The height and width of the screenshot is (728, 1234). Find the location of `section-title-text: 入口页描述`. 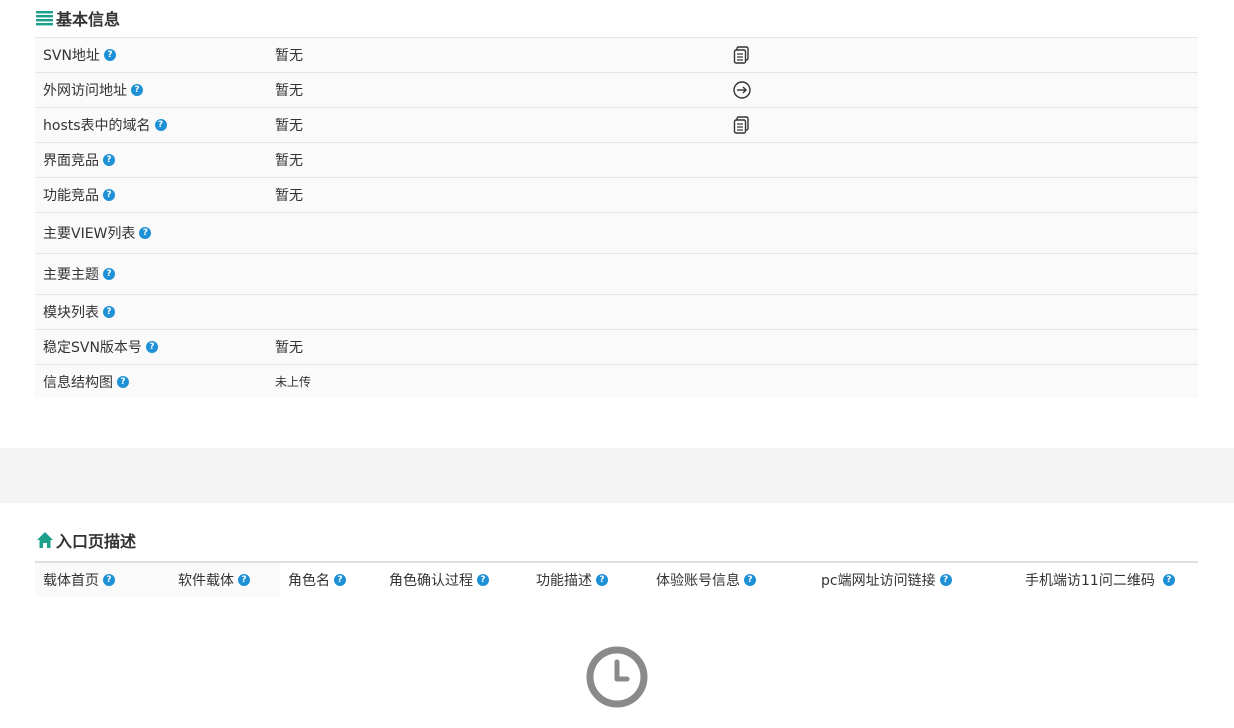

section-title-text: 入口页描述 is located at coordinates (96, 541).